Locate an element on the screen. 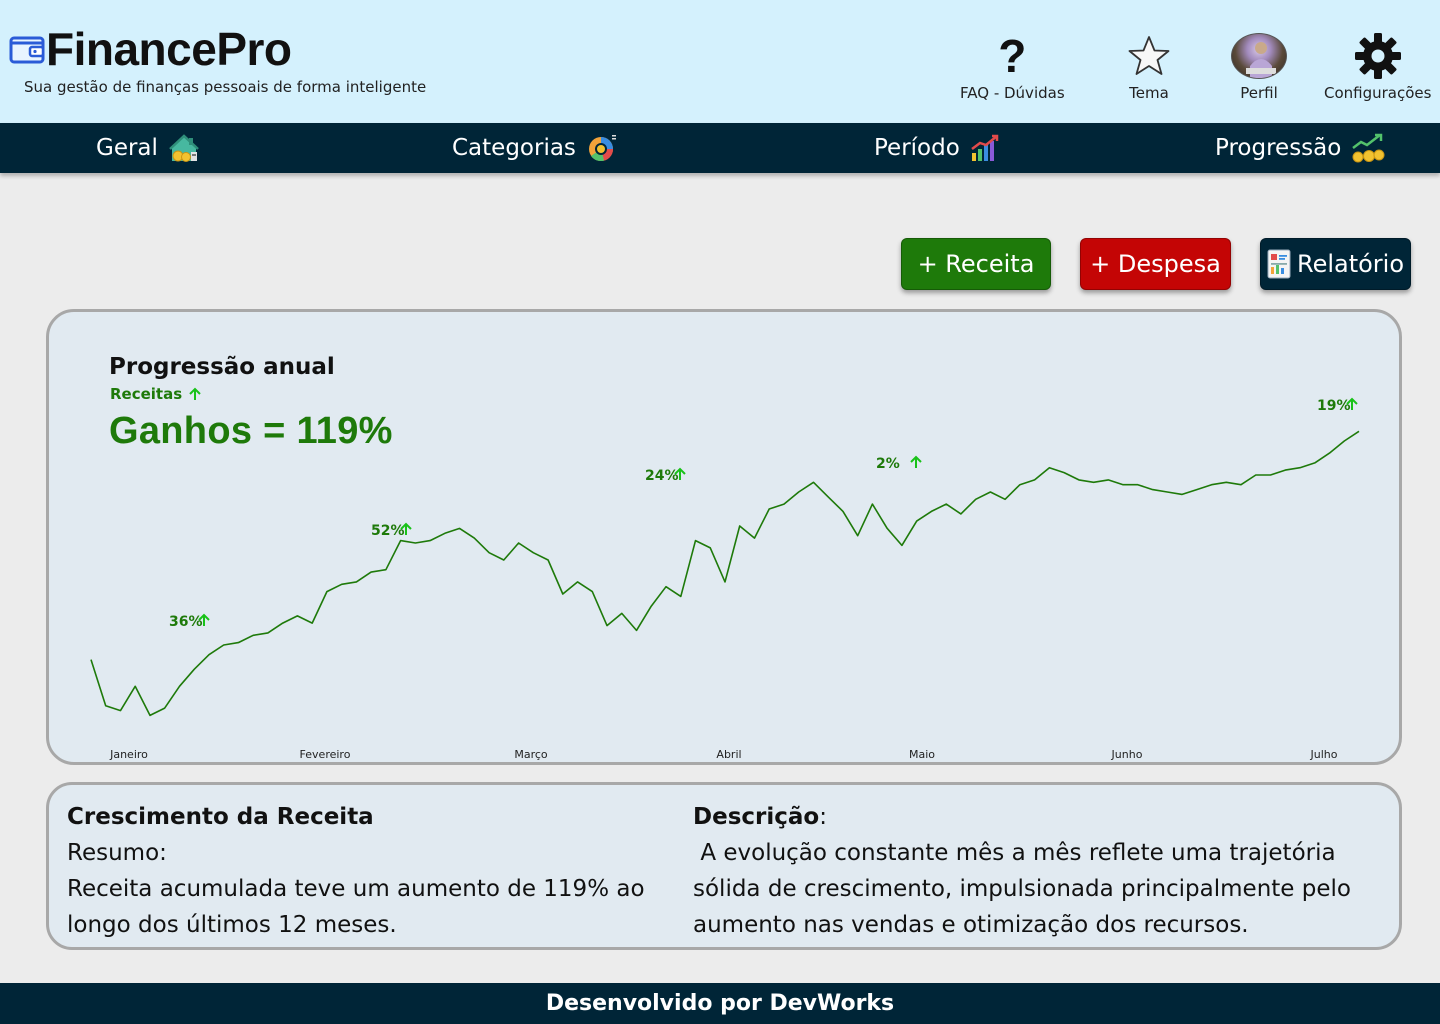 The width and height of the screenshot is (1440, 1024). profile-button: Perfil is located at coordinates (1259, 66).